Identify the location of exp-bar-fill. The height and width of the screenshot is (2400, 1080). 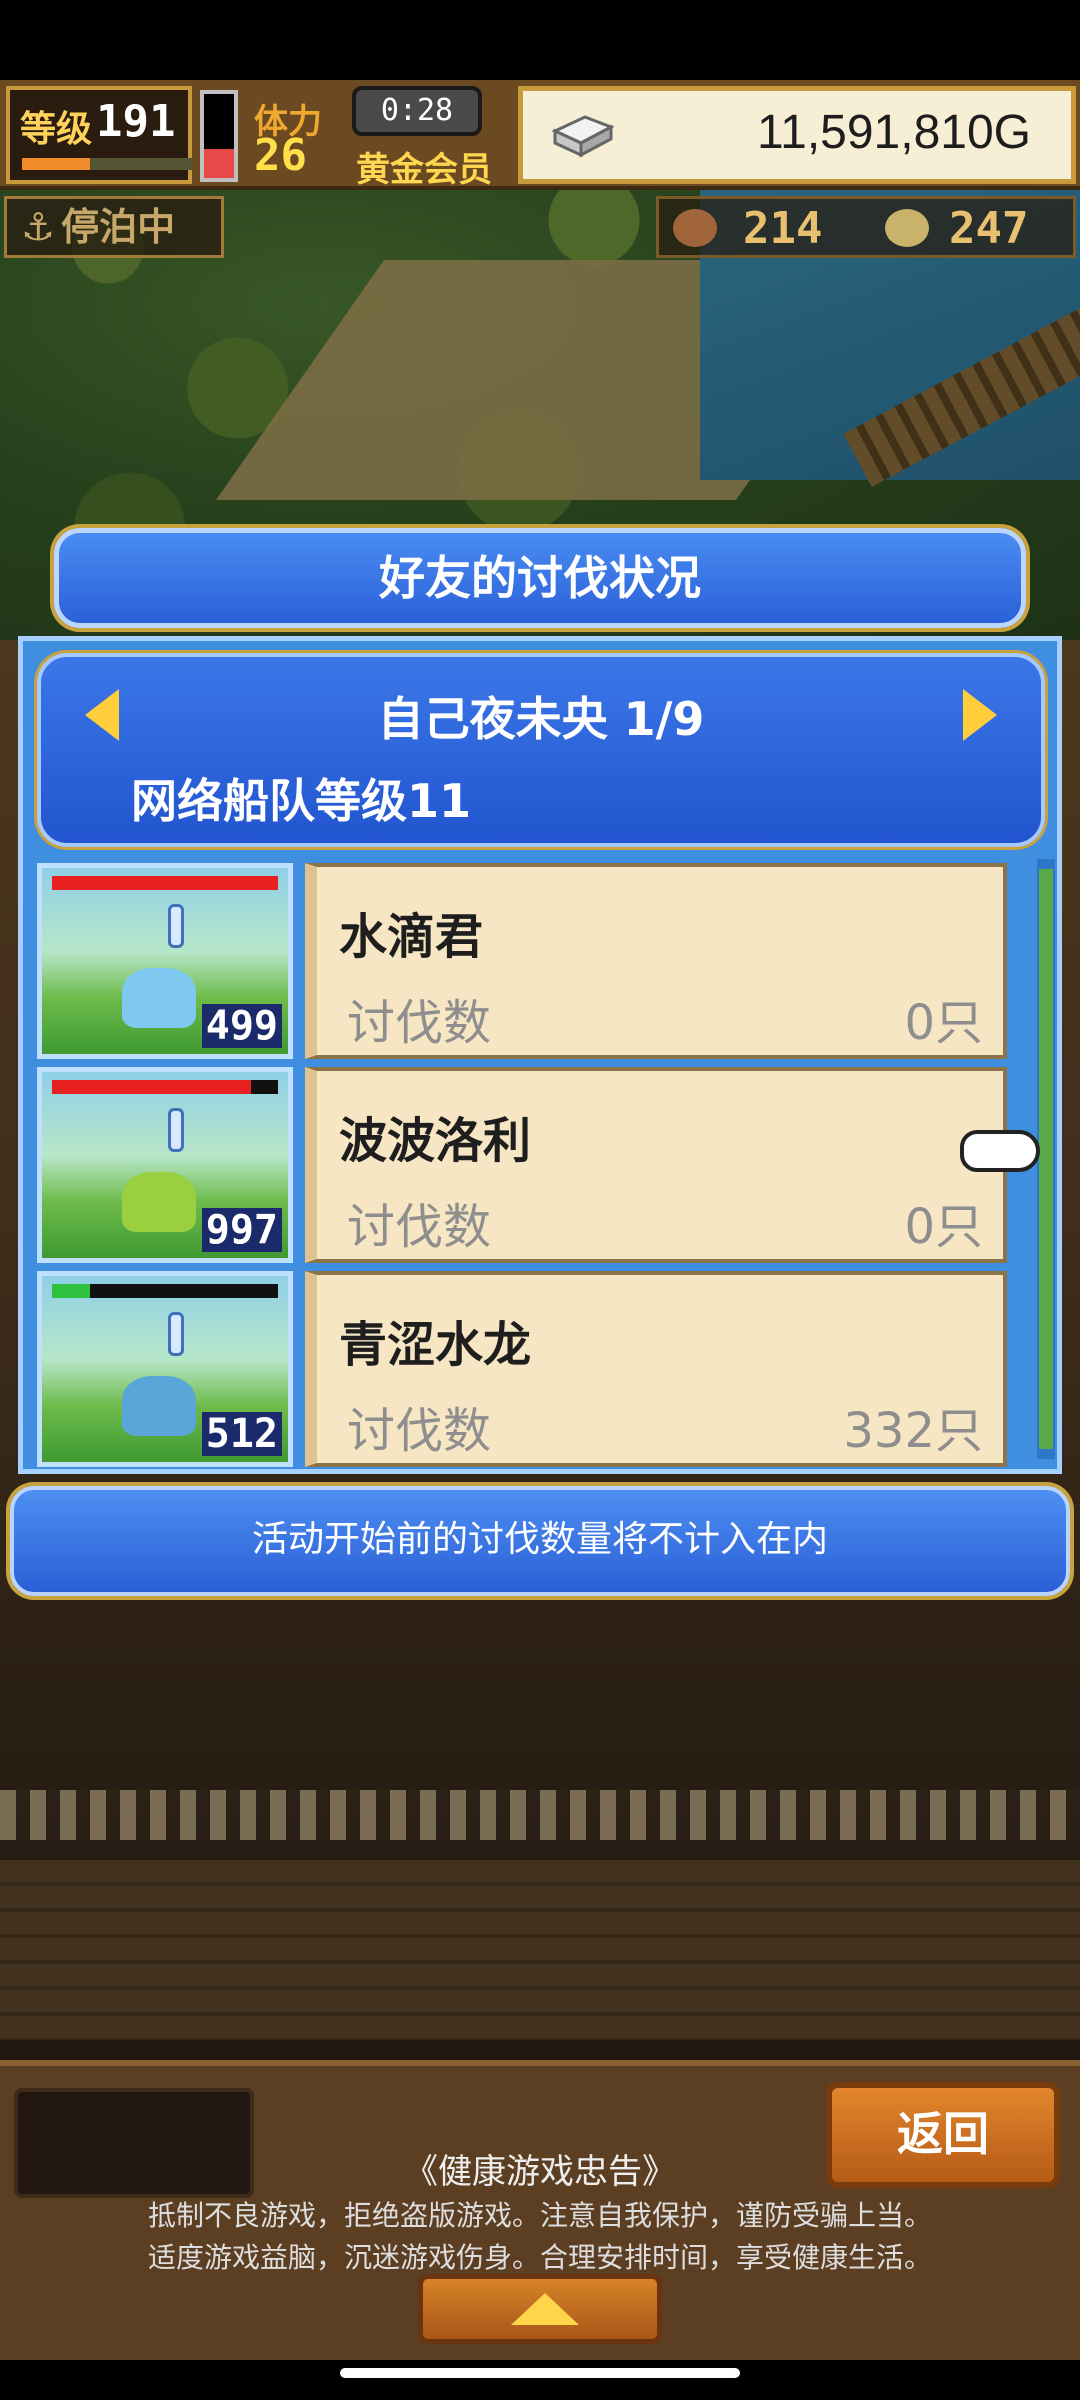
(56, 164).